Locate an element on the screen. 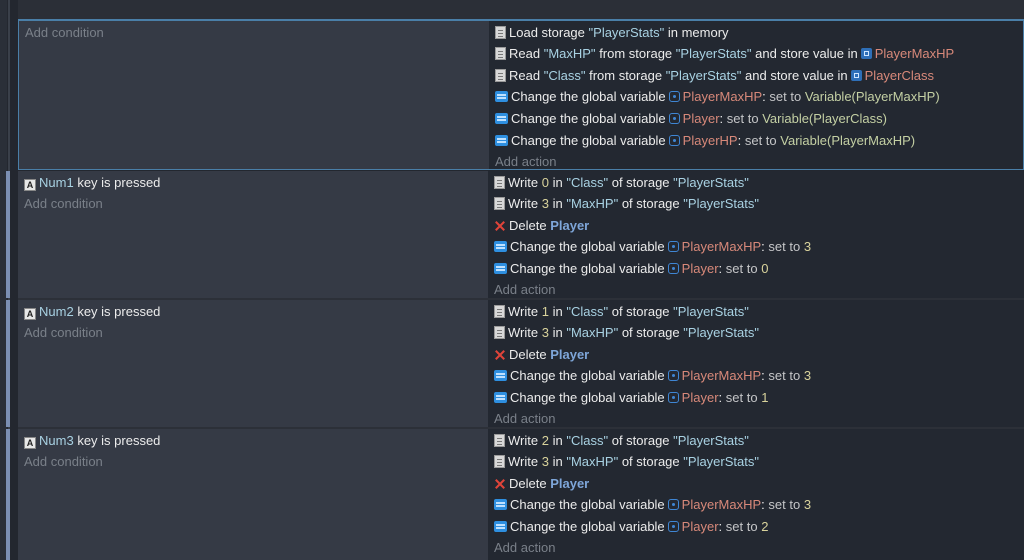 This screenshot has height=560, width=1024. condition-key-pressed: A Num2 key is pressed is located at coordinates (92, 311).